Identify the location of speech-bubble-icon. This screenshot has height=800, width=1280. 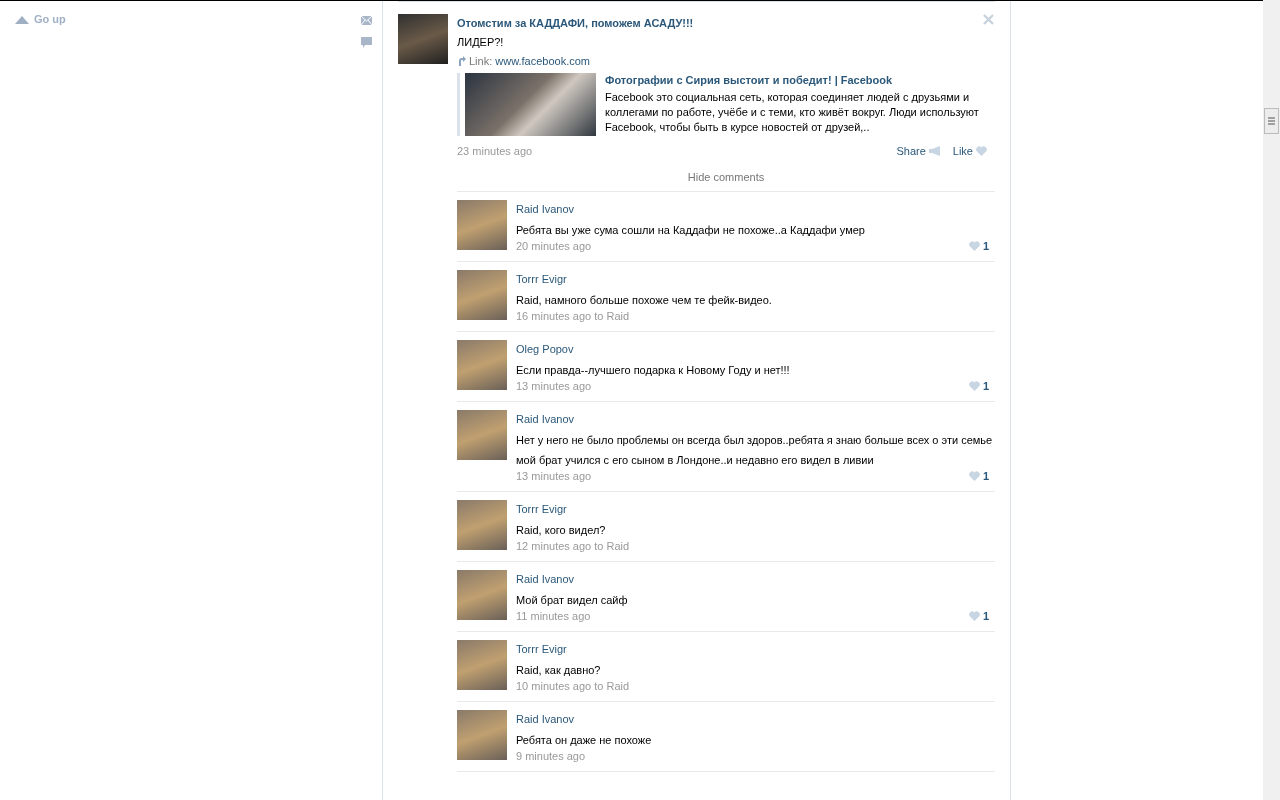
(366, 42).